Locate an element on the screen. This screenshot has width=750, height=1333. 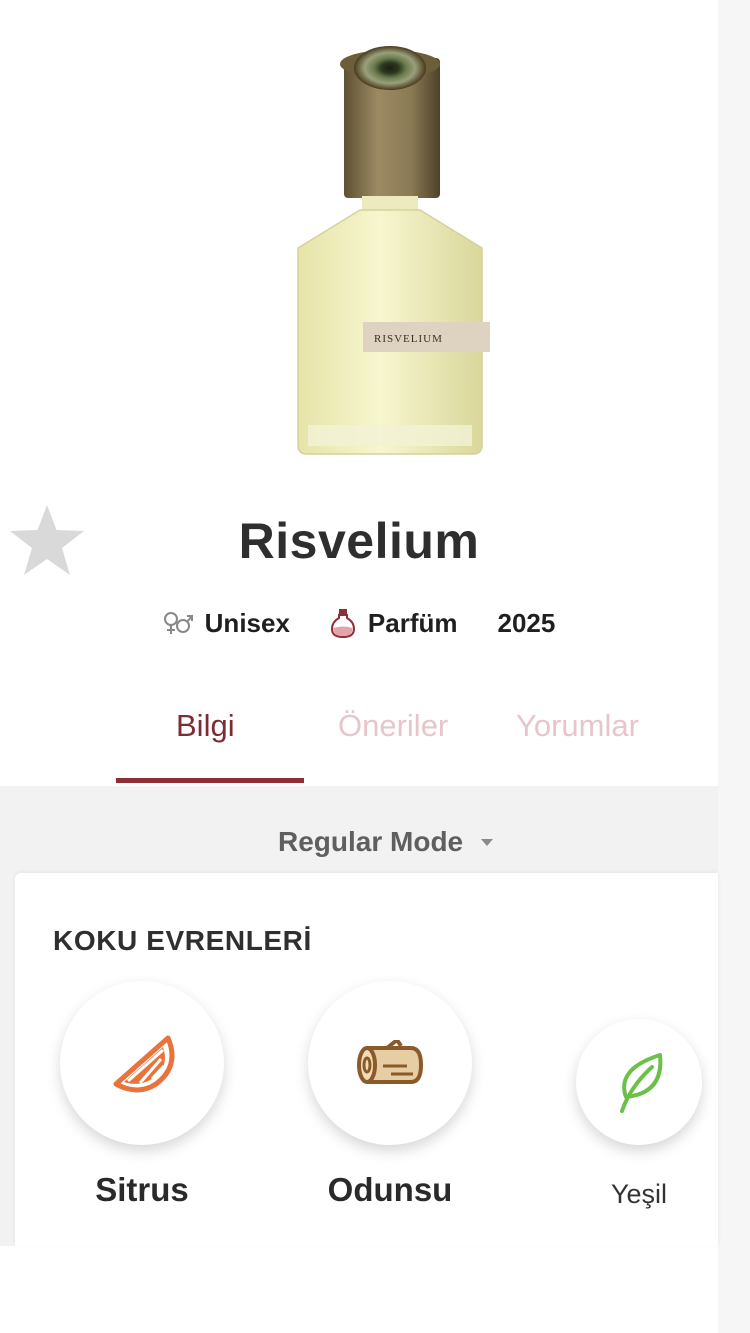
tab-bar: Bilgi Öneriler Yorumlar is located at coordinates (396, 743).